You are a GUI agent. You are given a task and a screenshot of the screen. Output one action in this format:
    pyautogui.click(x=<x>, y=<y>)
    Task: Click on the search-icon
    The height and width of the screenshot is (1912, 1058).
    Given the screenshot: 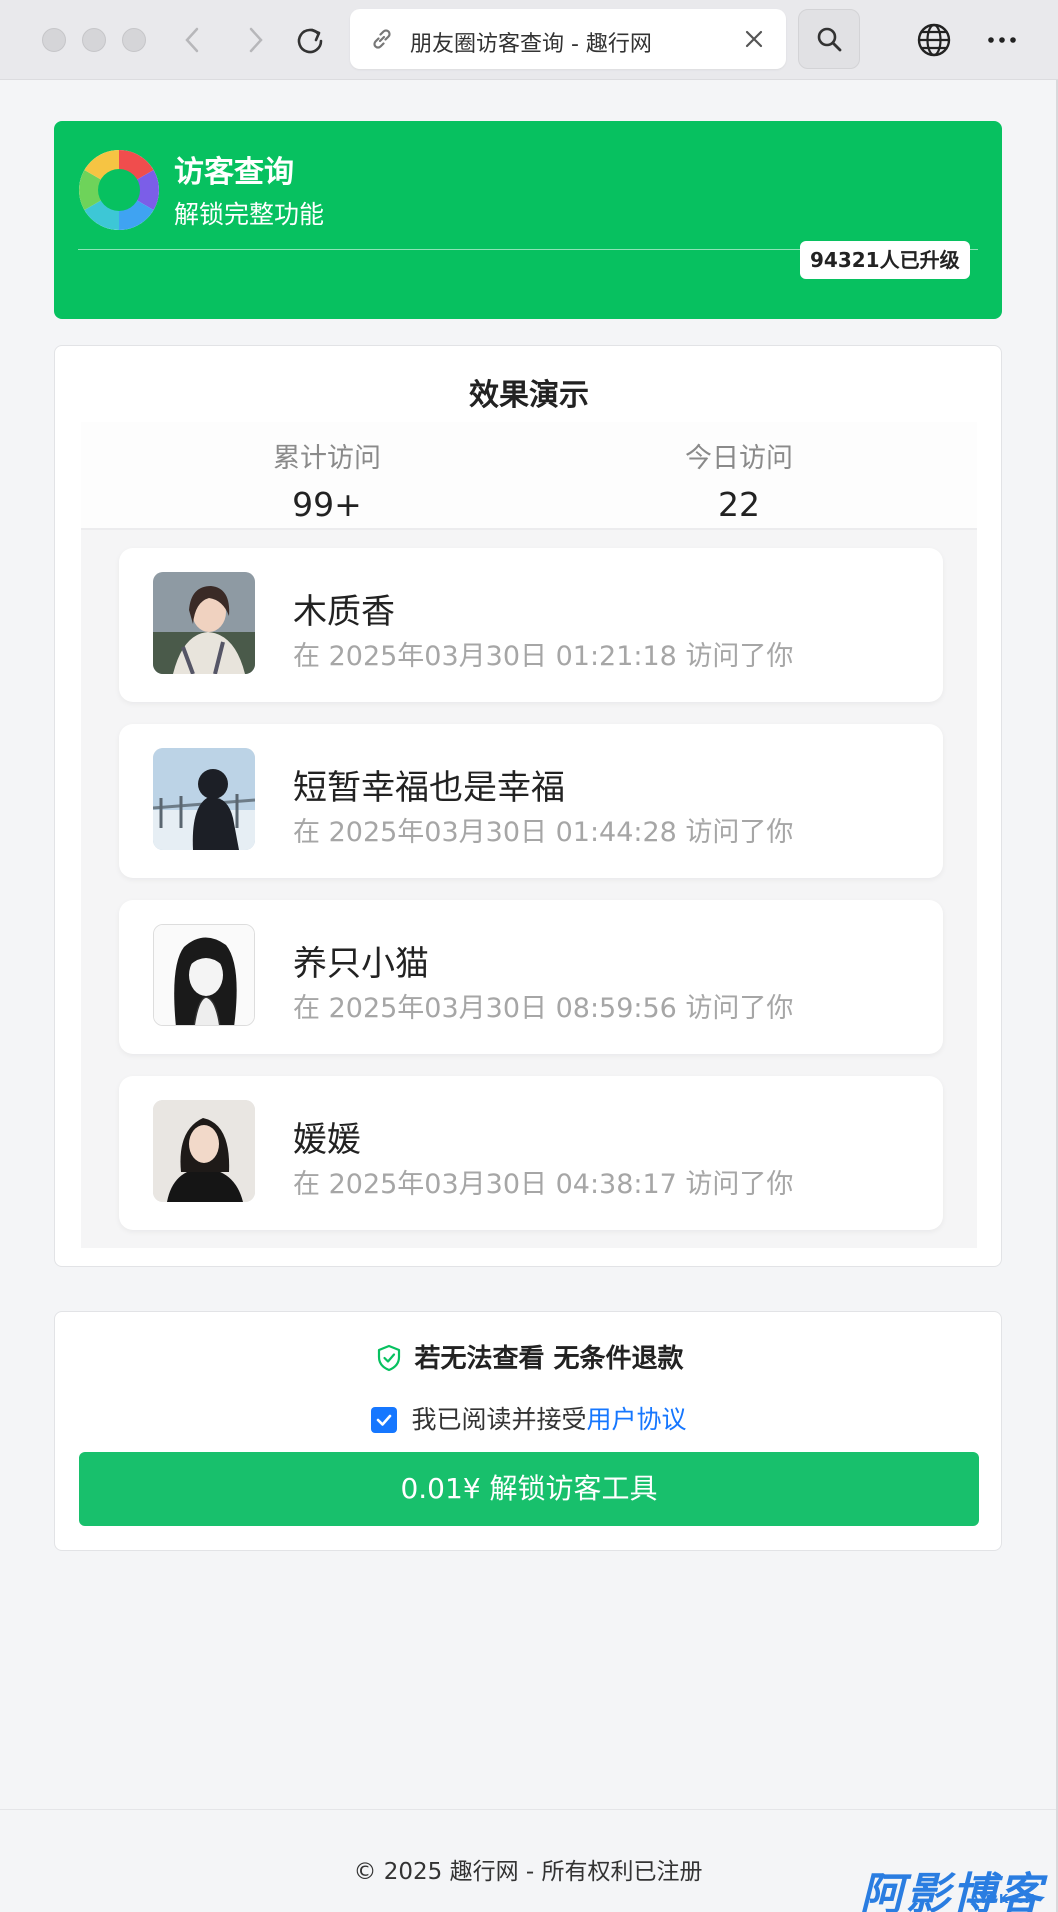 What is the action you would take?
    pyautogui.click(x=829, y=39)
    